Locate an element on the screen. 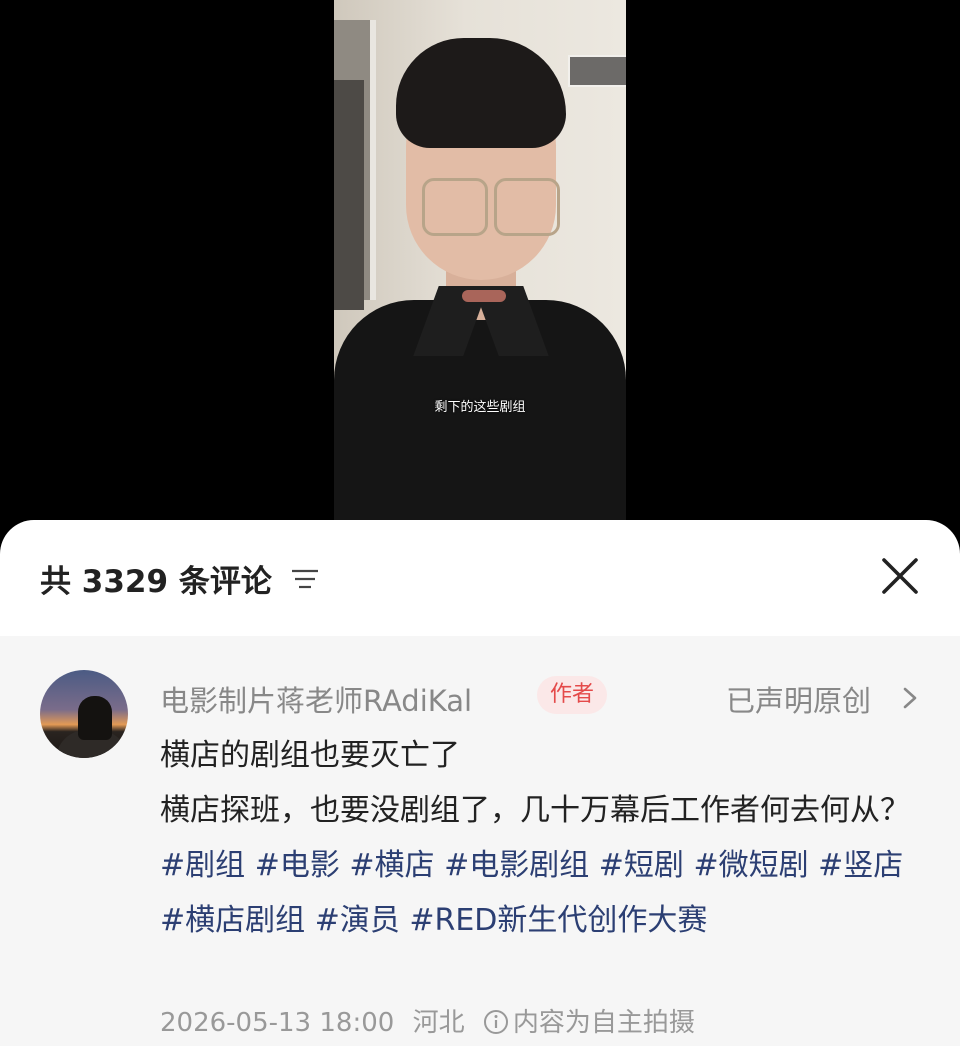 Image resolution: width=960 pixels, height=1046 pixels. hashtag: #电影 is located at coordinates (297, 865).